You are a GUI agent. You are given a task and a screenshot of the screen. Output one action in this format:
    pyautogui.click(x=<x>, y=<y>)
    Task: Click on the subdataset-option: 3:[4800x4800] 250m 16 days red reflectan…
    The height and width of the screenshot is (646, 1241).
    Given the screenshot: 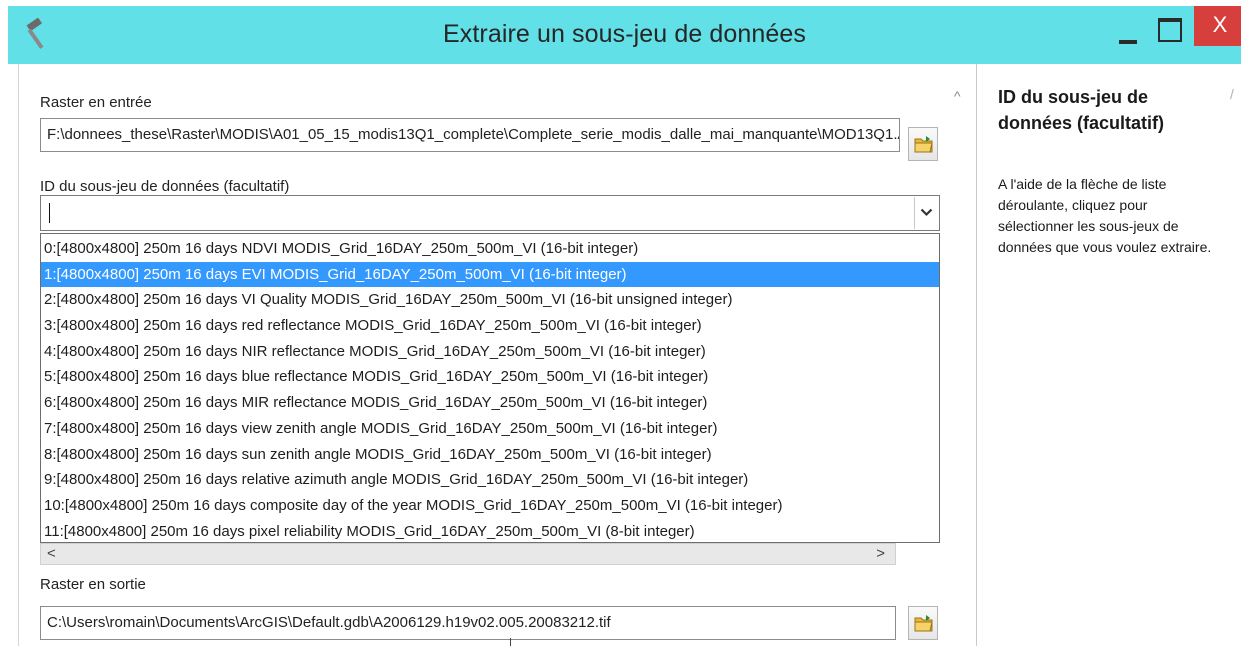 What is the action you would take?
    pyautogui.click(x=490, y=326)
    